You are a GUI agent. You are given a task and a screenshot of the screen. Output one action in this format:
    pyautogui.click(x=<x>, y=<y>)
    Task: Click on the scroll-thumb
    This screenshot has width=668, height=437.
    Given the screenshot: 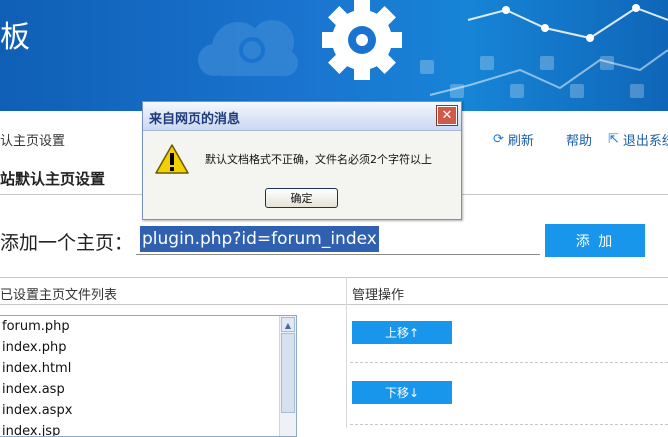 What is the action you would take?
    pyautogui.click(x=288, y=373)
    